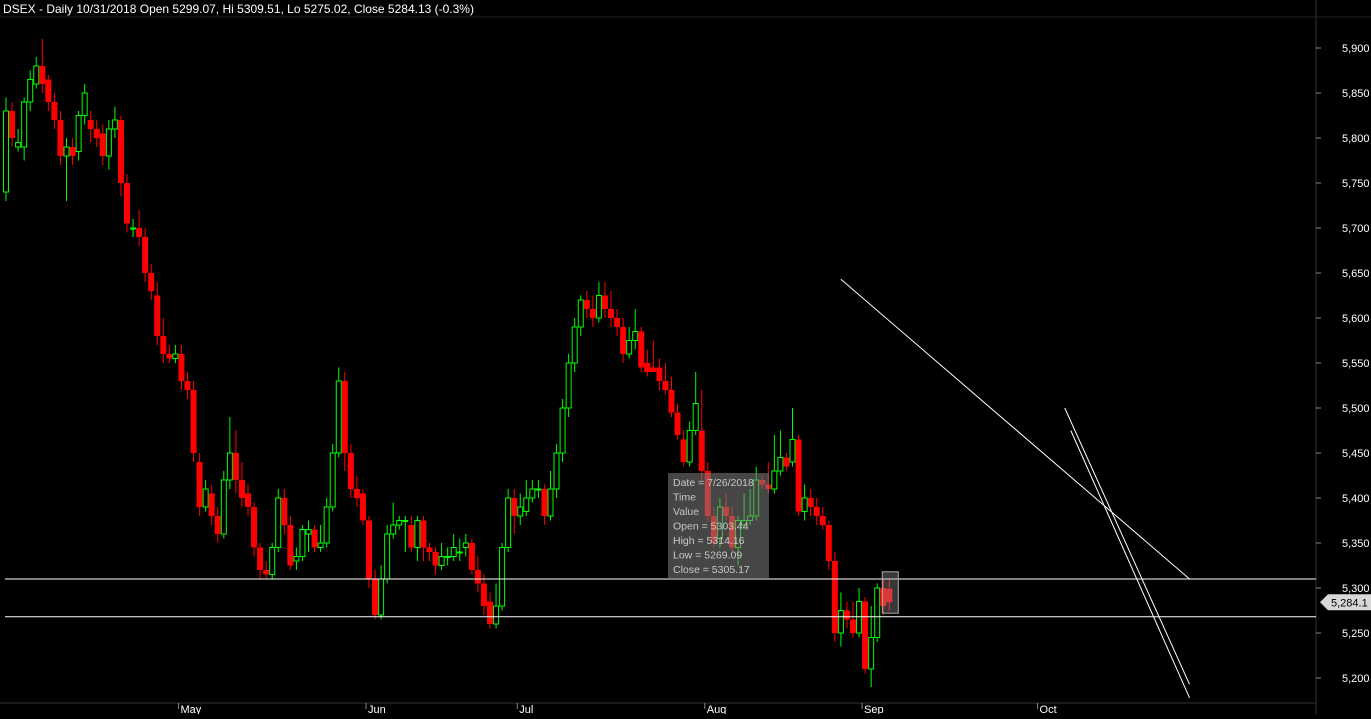 The width and height of the screenshot is (1371, 719). What do you see at coordinates (1048, 709) in the screenshot?
I see `x-tick-label: Oct` at bounding box center [1048, 709].